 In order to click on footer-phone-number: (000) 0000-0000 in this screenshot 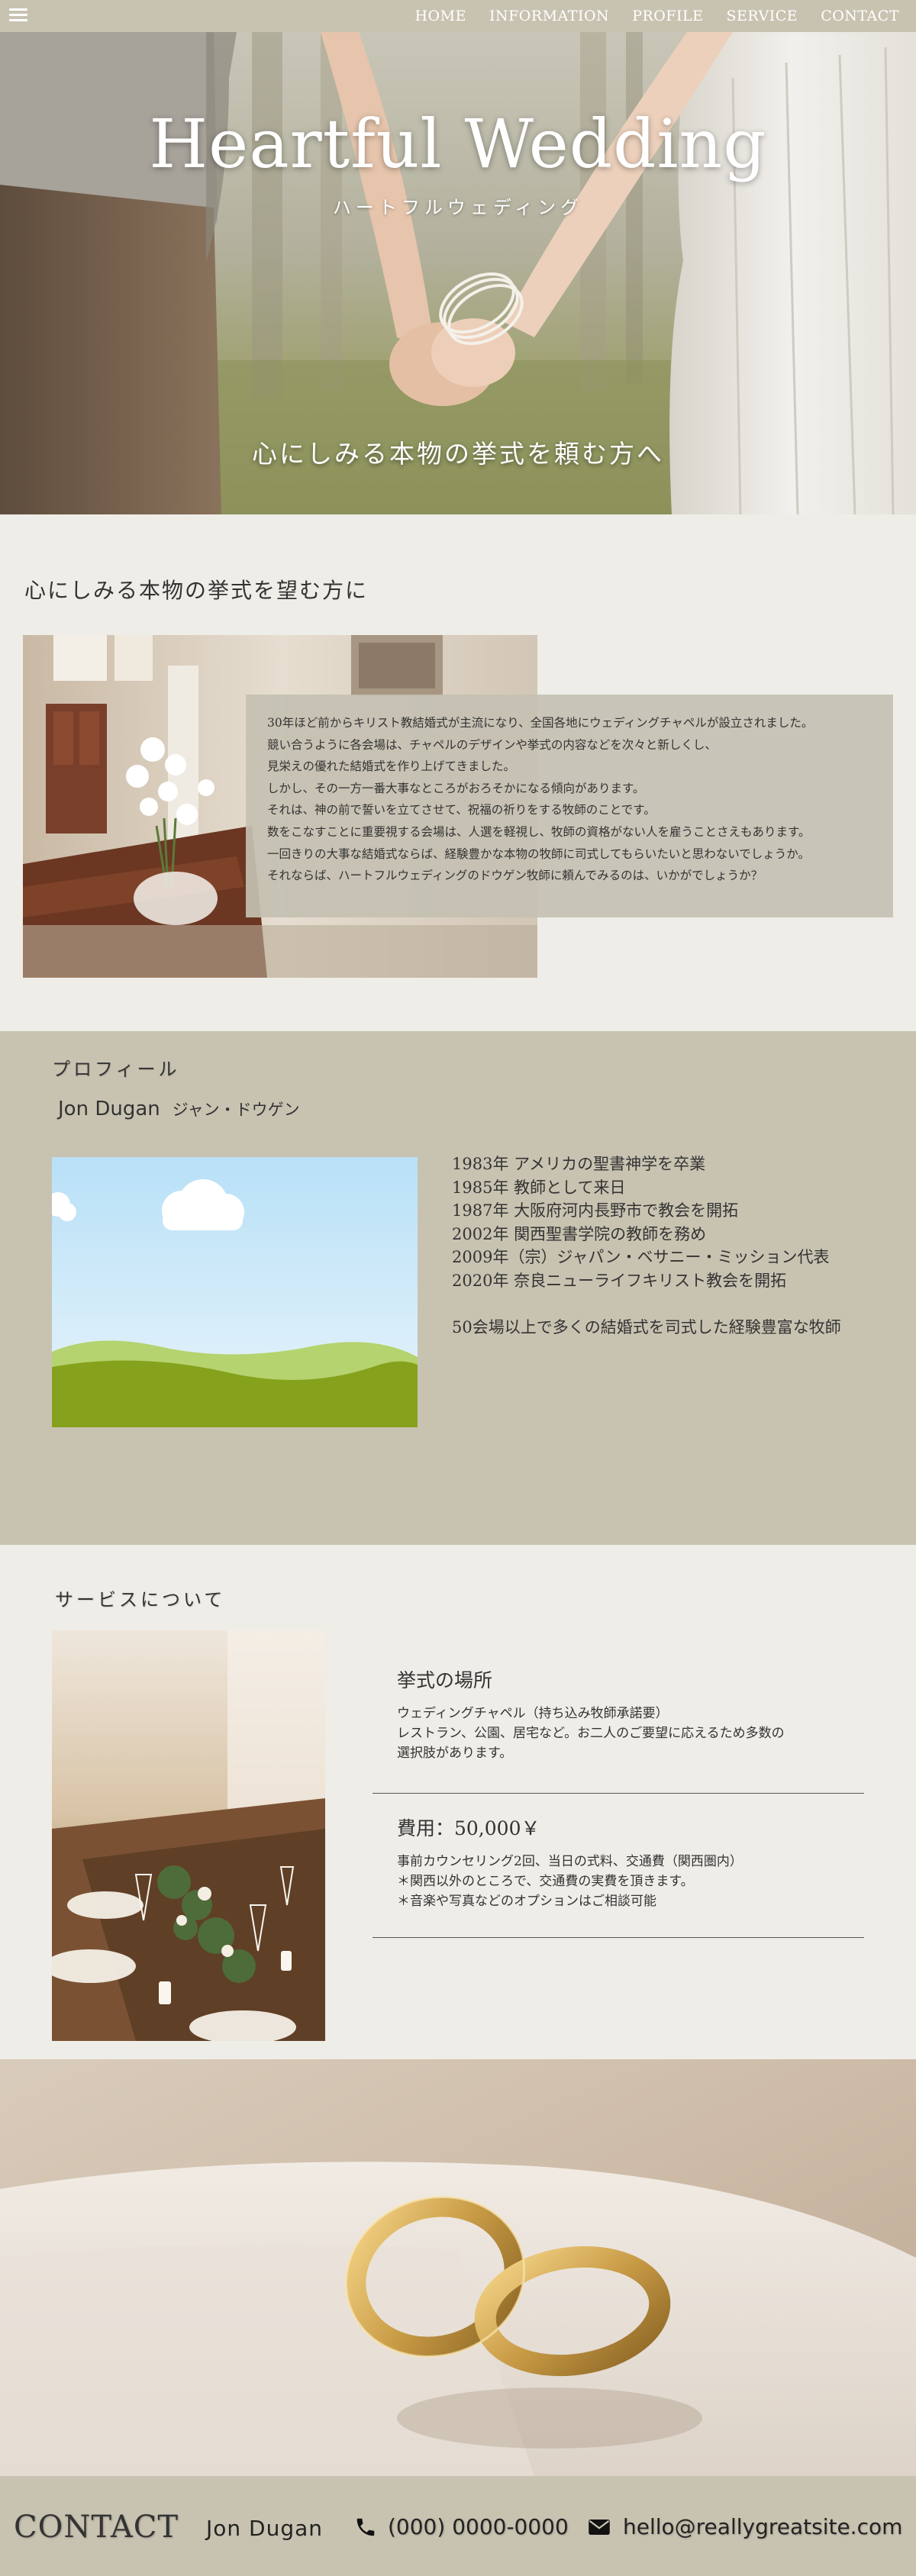, I will do `click(478, 2527)`.